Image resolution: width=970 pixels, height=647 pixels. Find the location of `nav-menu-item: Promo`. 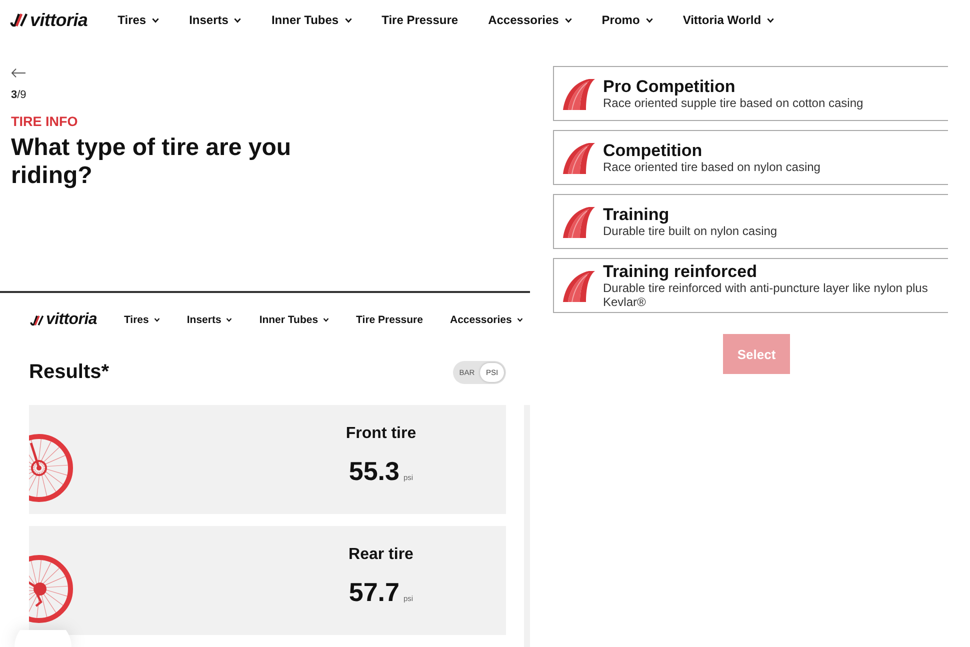

nav-menu-item: Promo is located at coordinates (627, 20).